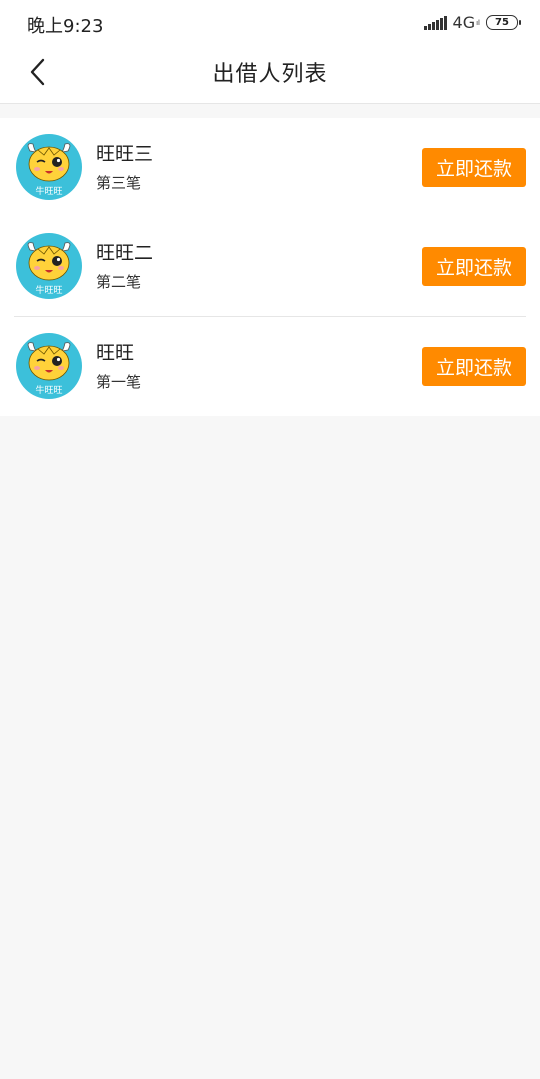 Image resolution: width=540 pixels, height=1079 pixels. What do you see at coordinates (119, 382) in the screenshot?
I see `loan-count: 第一笔` at bounding box center [119, 382].